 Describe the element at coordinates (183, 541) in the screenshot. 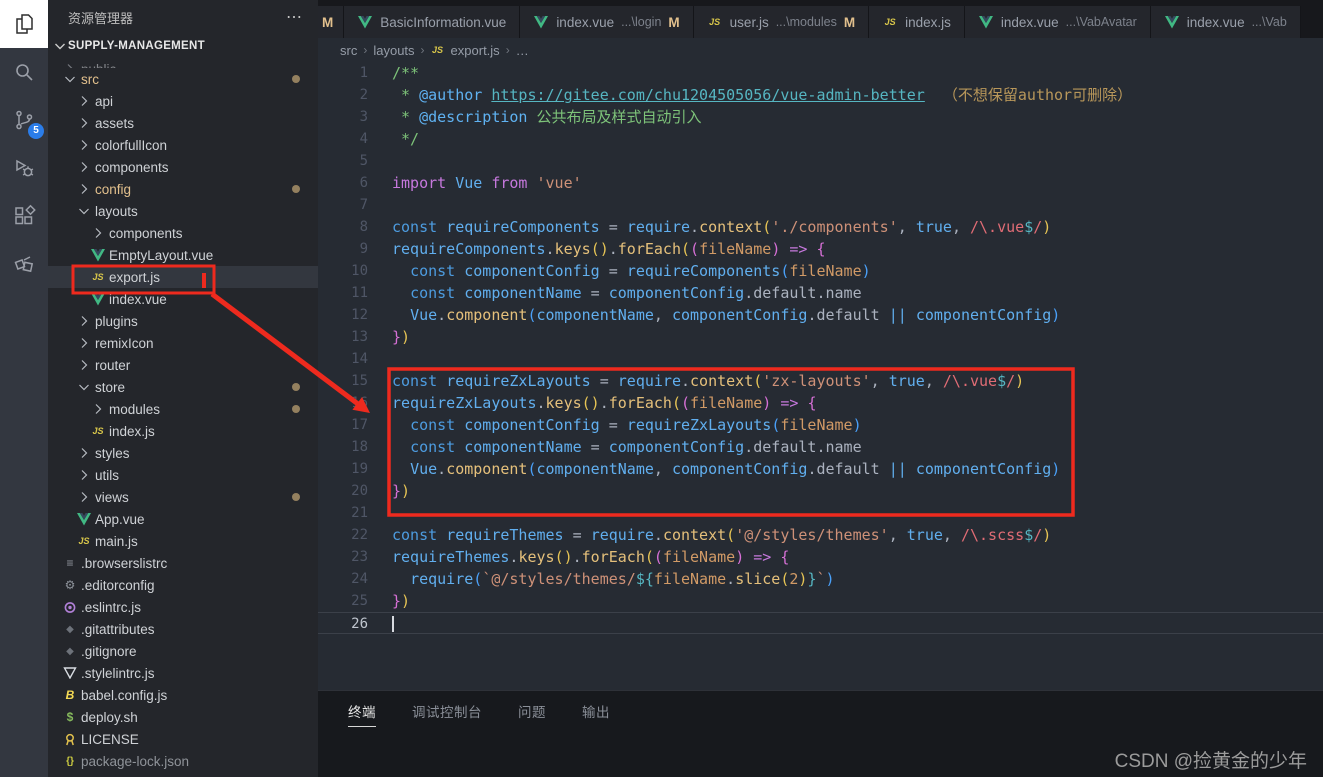

I see `tree-item-main.js: JS main.js` at that location.